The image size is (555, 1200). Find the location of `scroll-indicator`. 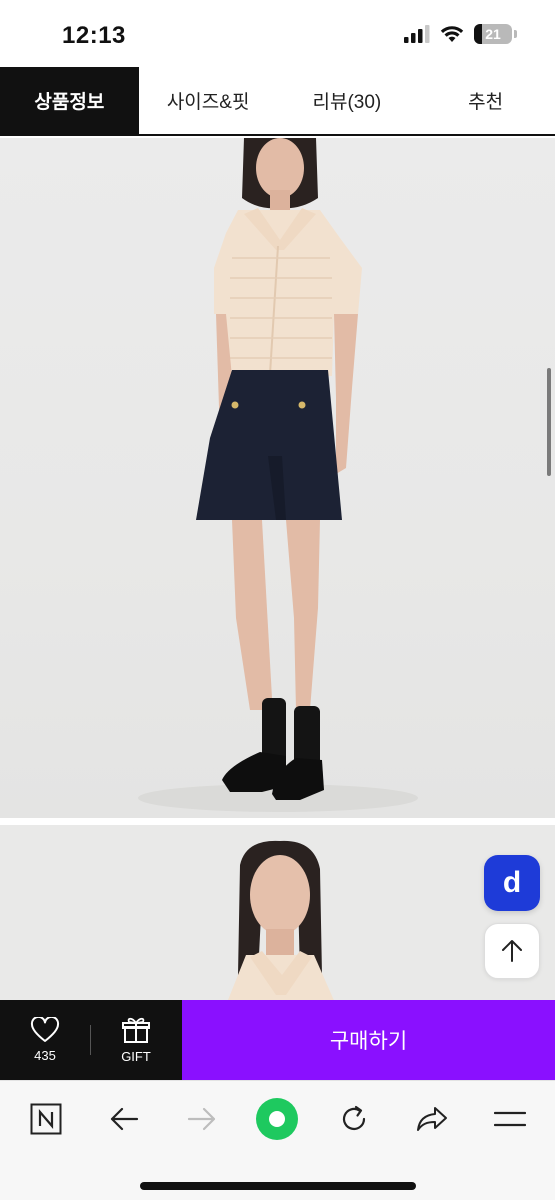

scroll-indicator is located at coordinates (549, 422).